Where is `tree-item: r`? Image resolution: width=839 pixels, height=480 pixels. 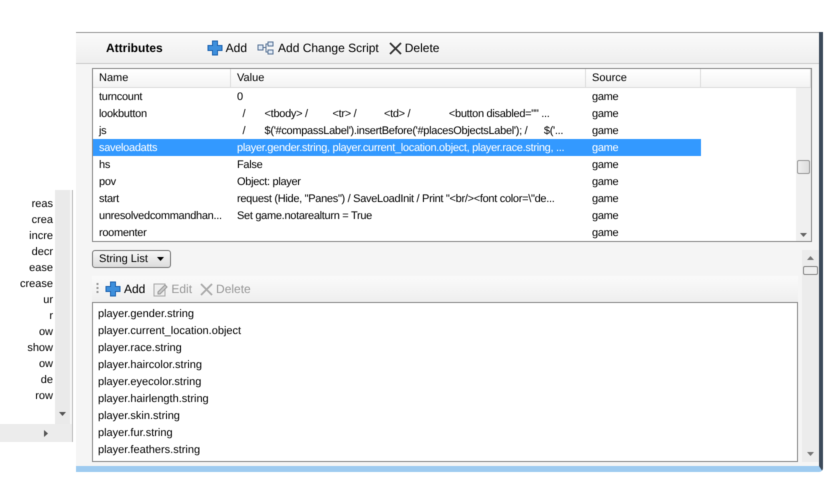
tree-item: r is located at coordinates (52, 316).